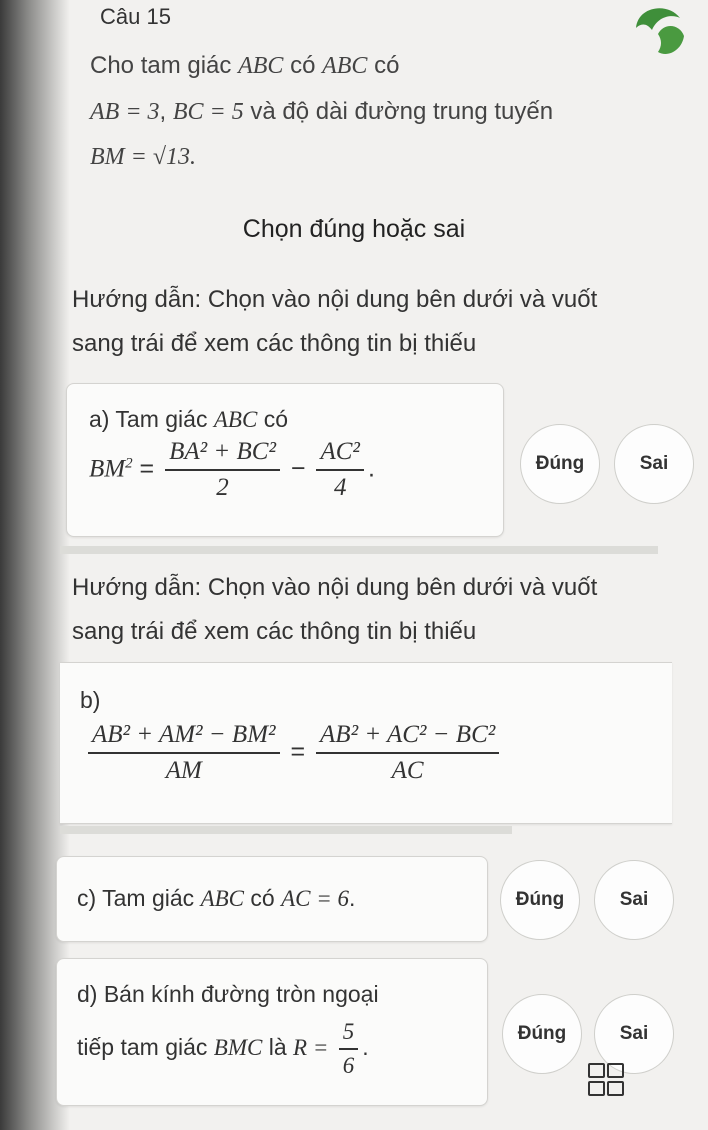 The width and height of the screenshot is (708, 1130). I want to click on leaf-logo-icon, so click(660, 31).